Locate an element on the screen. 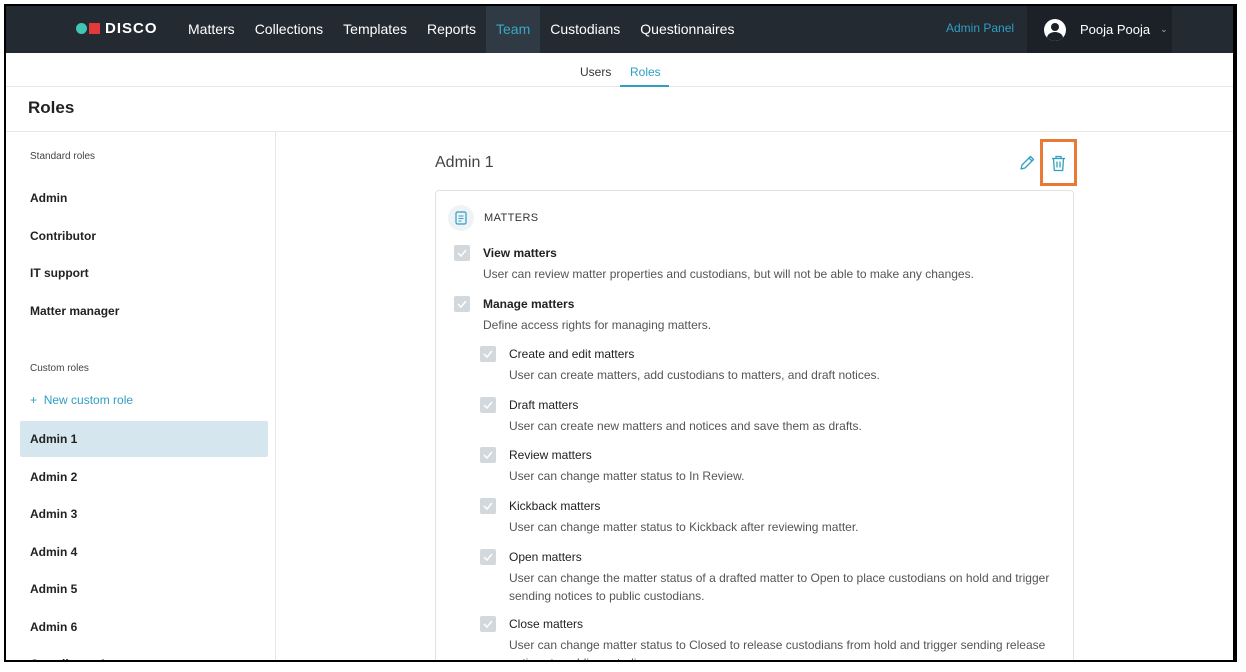 The image size is (1246, 672). matters-section-header: MATTERS is located at coordinates (493, 218).